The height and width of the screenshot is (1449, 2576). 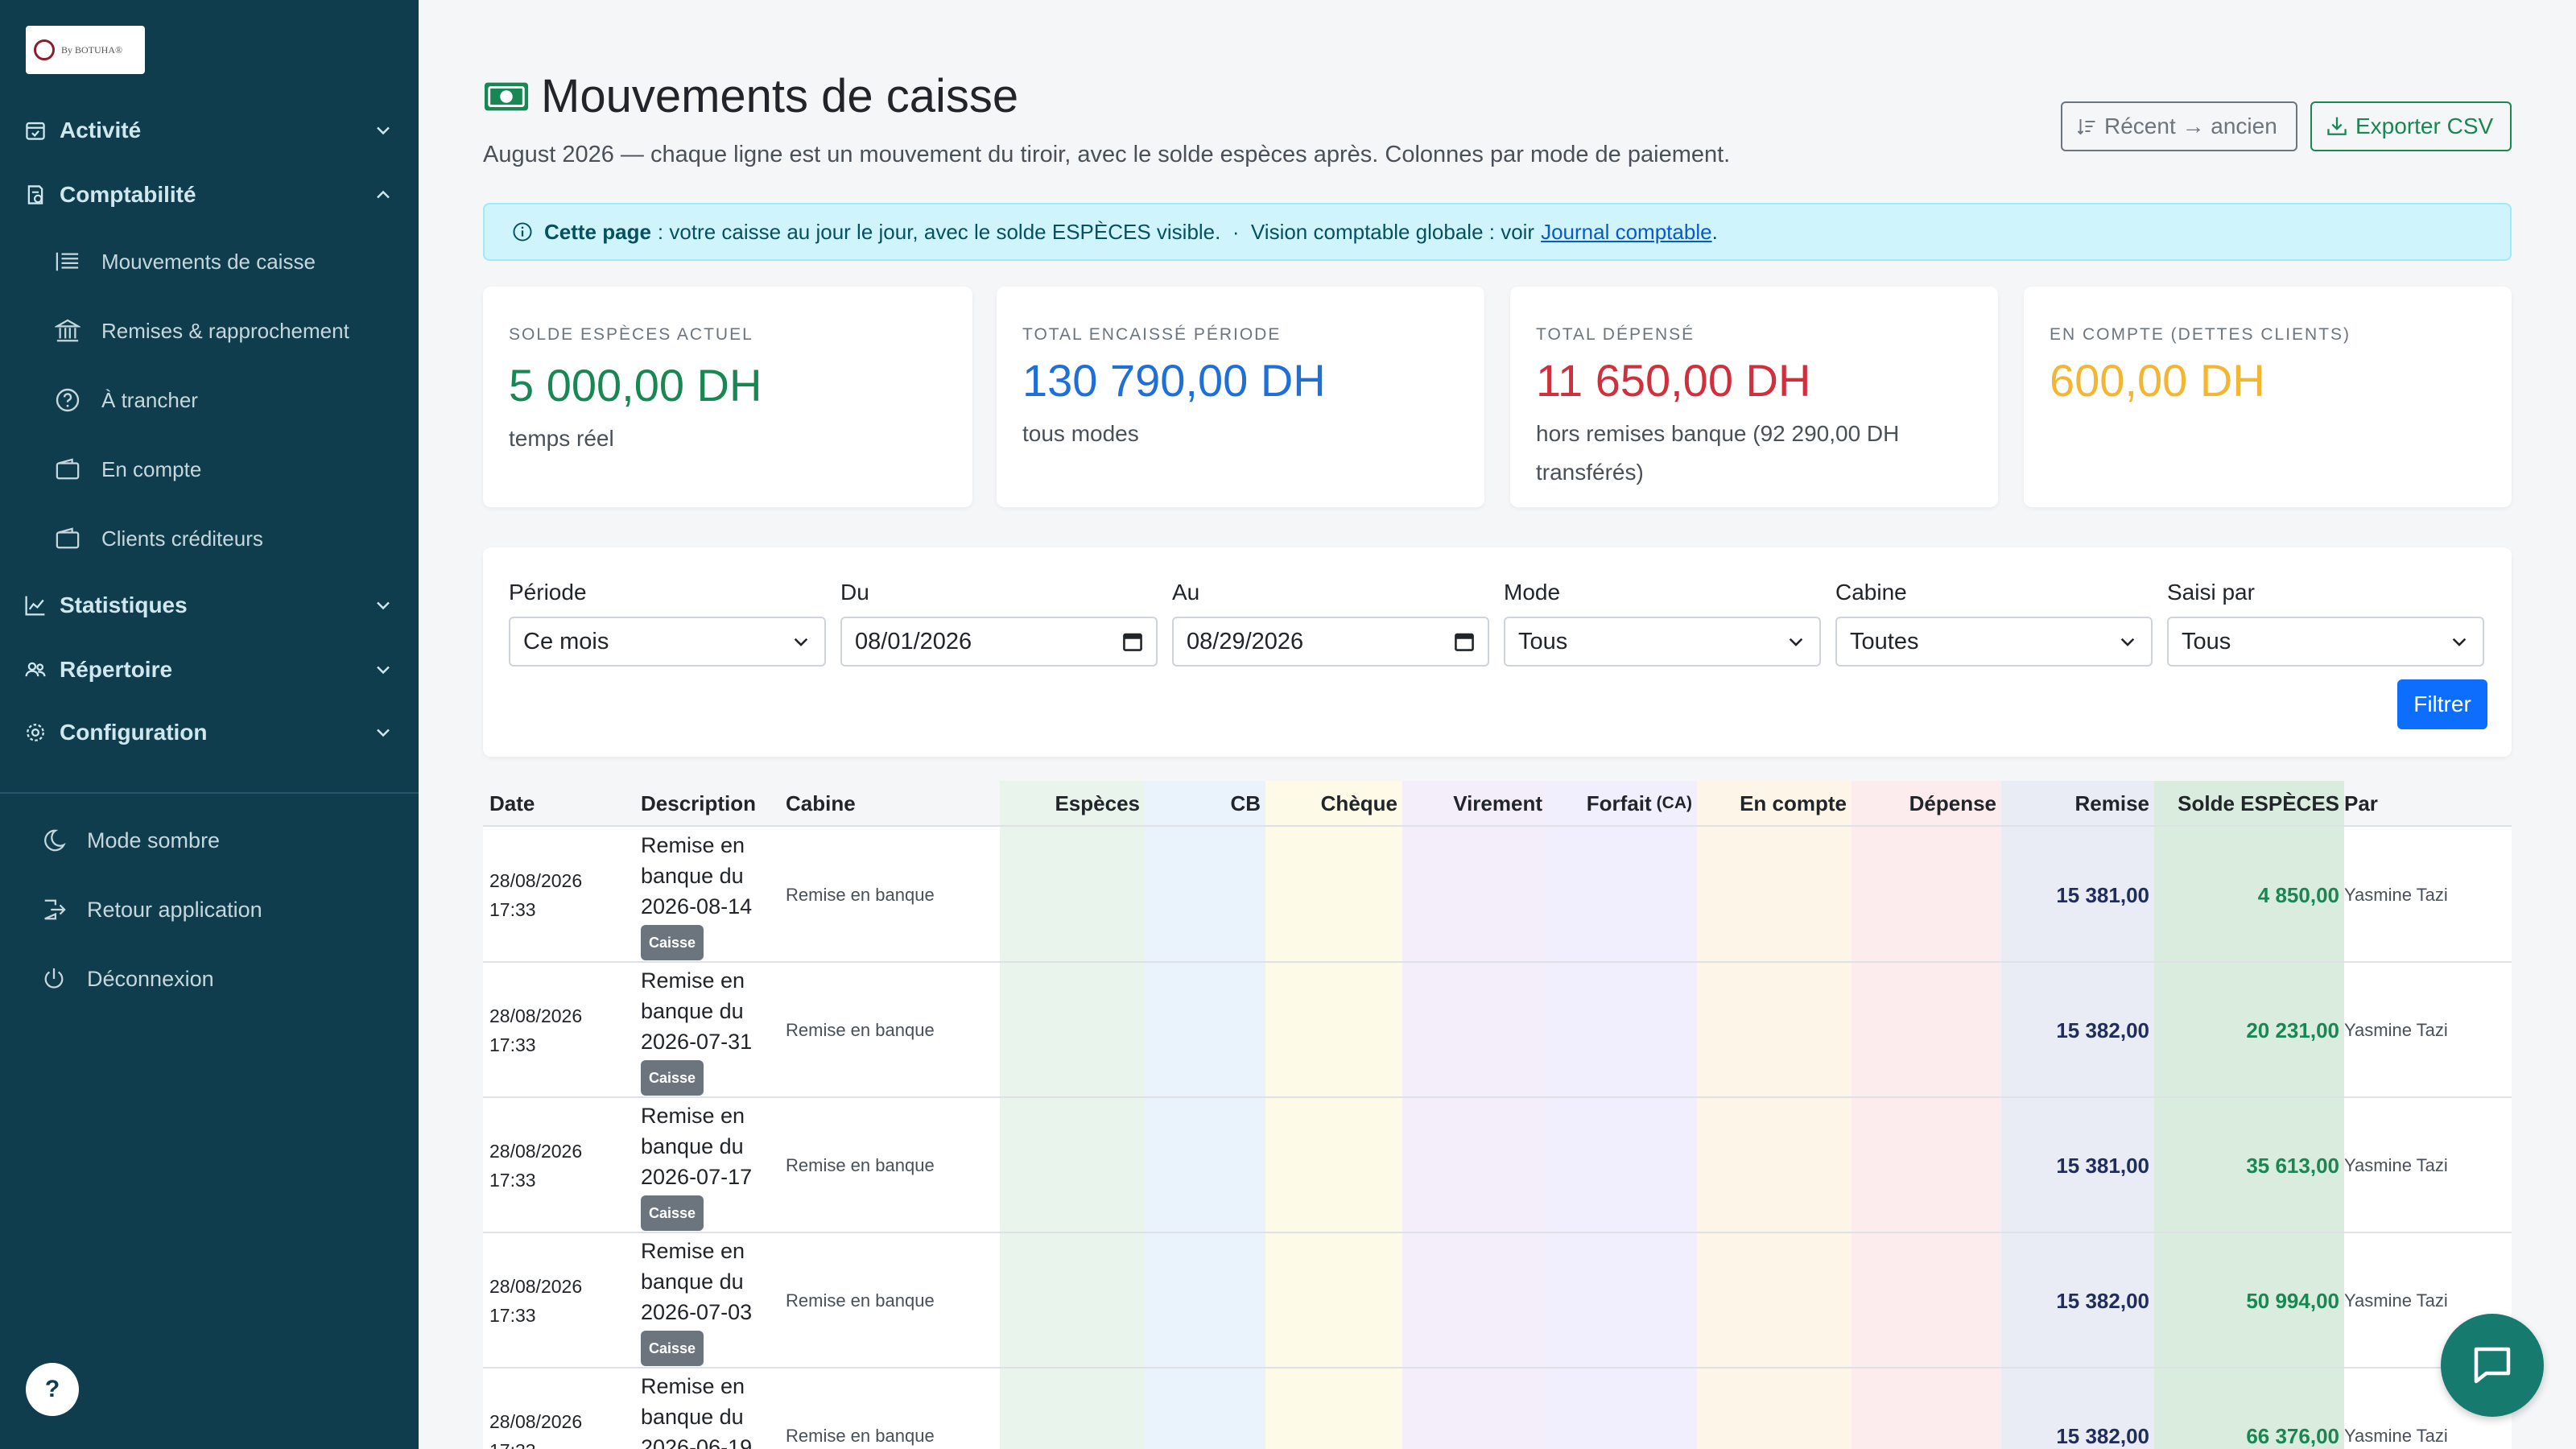 What do you see at coordinates (85, 50) in the screenshot?
I see `logo: By BOTUHA®` at bounding box center [85, 50].